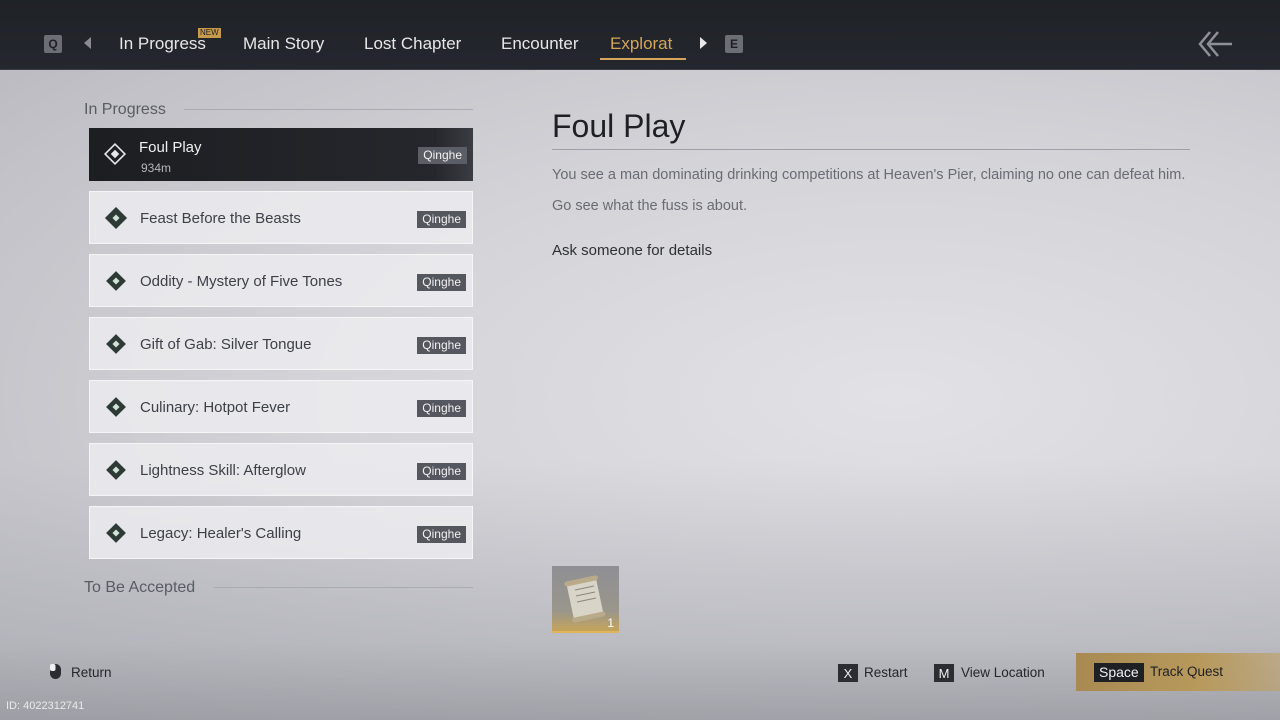 This screenshot has width=1280, height=720. What do you see at coordinates (886, 672) in the screenshot?
I see `restart-button: Restart` at bounding box center [886, 672].